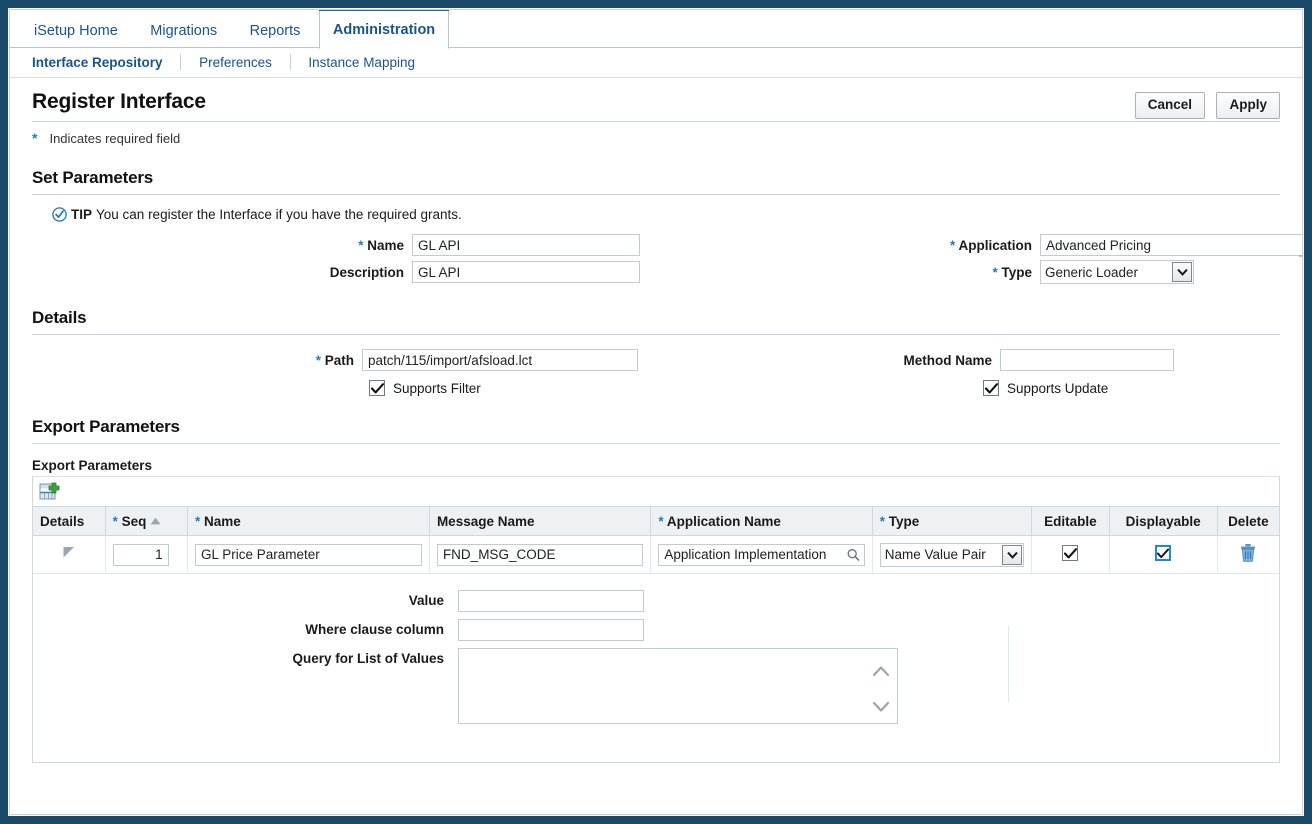  Describe the element at coordinates (59, 214) in the screenshot. I see `tip-icon` at that location.